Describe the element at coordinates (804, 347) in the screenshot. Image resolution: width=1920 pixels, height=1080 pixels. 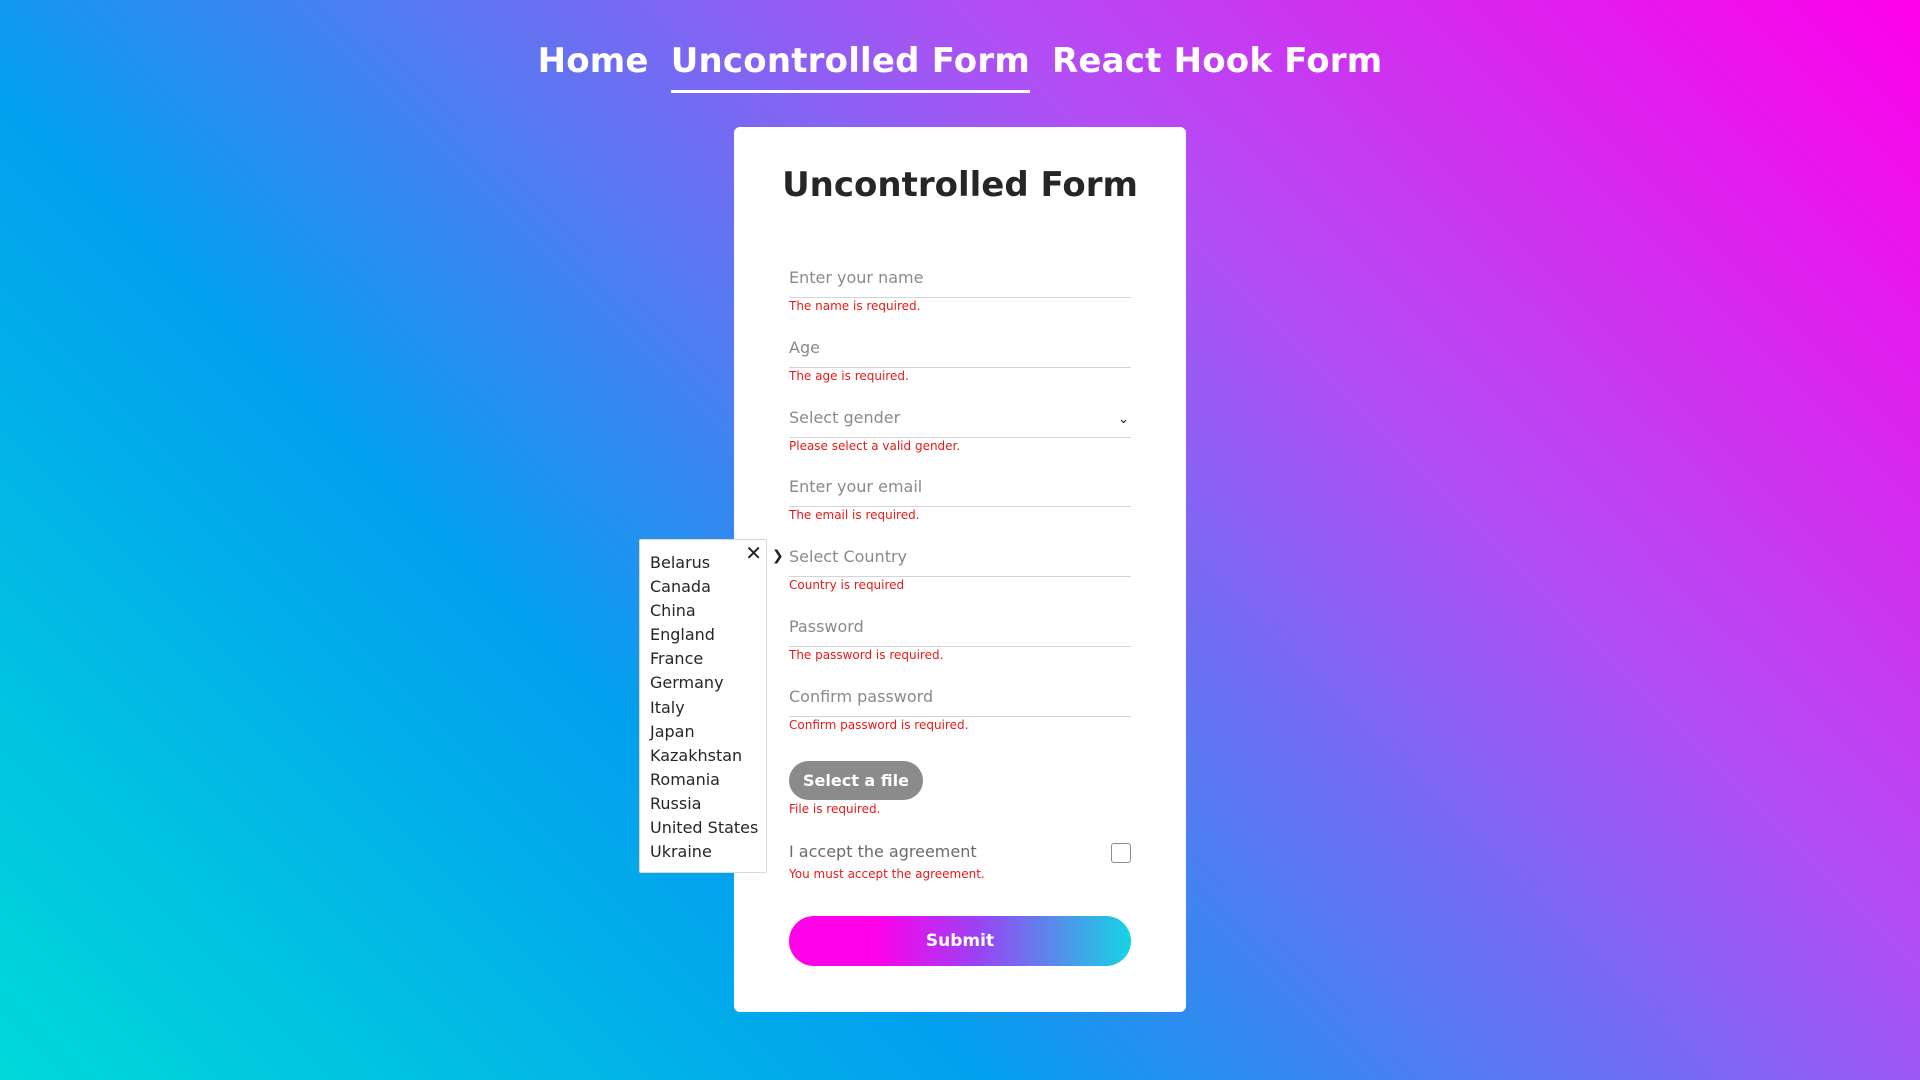
I see `age-placeholder: Age` at that location.